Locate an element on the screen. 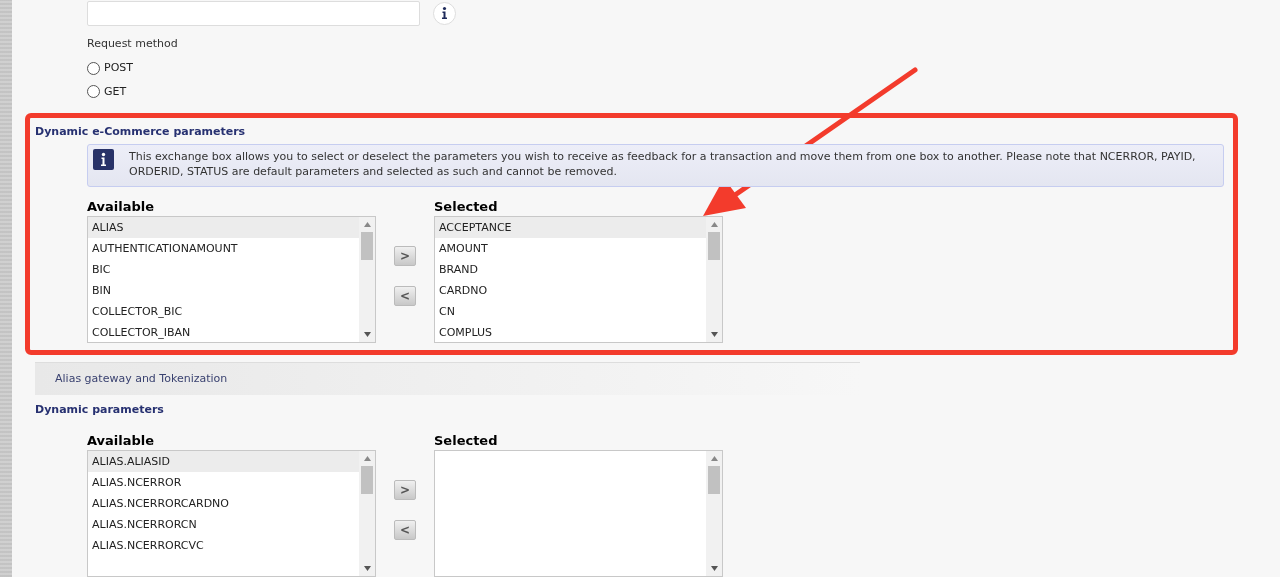  radio-option: POST is located at coordinates (110, 68).